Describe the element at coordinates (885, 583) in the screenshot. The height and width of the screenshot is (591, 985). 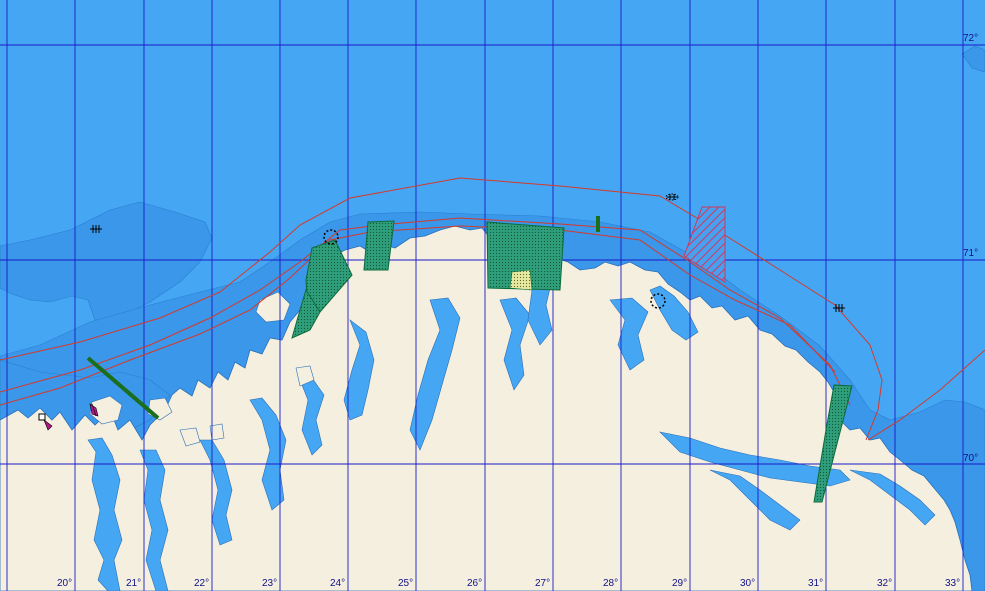
I see `longitude-label: 32°` at that location.